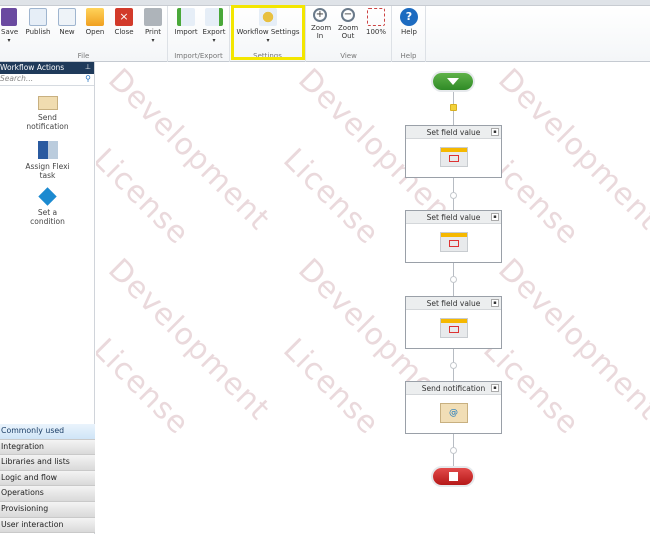 The image size is (650, 534). I want to click on category-provisioning: Provisioning, so click(47, 509).